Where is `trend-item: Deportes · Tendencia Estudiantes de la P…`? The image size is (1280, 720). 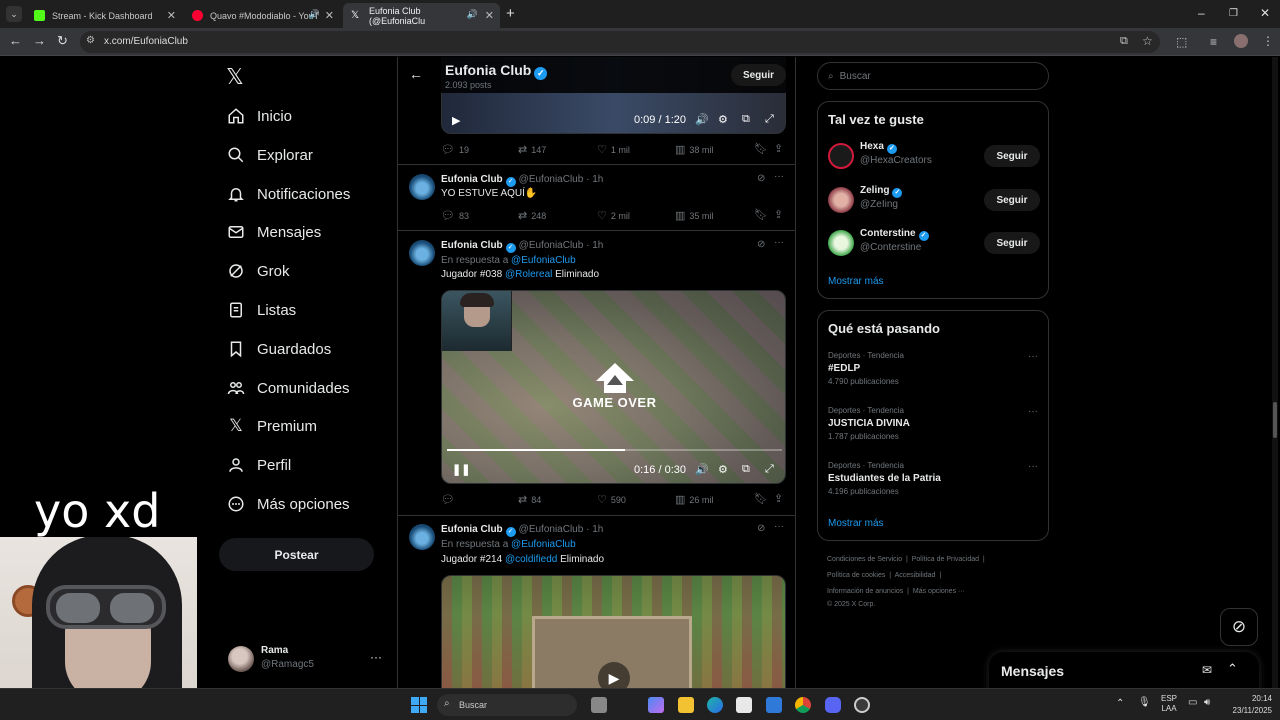 trend-item: Deportes · Tendencia Estudiantes de la P… is located at coordinates (934, 478).